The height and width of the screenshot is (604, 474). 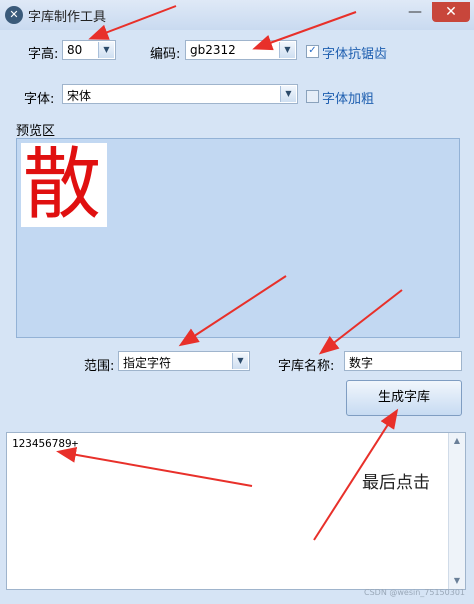 What do you see at coordinates (360, 322) in the screenshot?
I see `arrow-to-lib-name` at bounding box center [360, 322].